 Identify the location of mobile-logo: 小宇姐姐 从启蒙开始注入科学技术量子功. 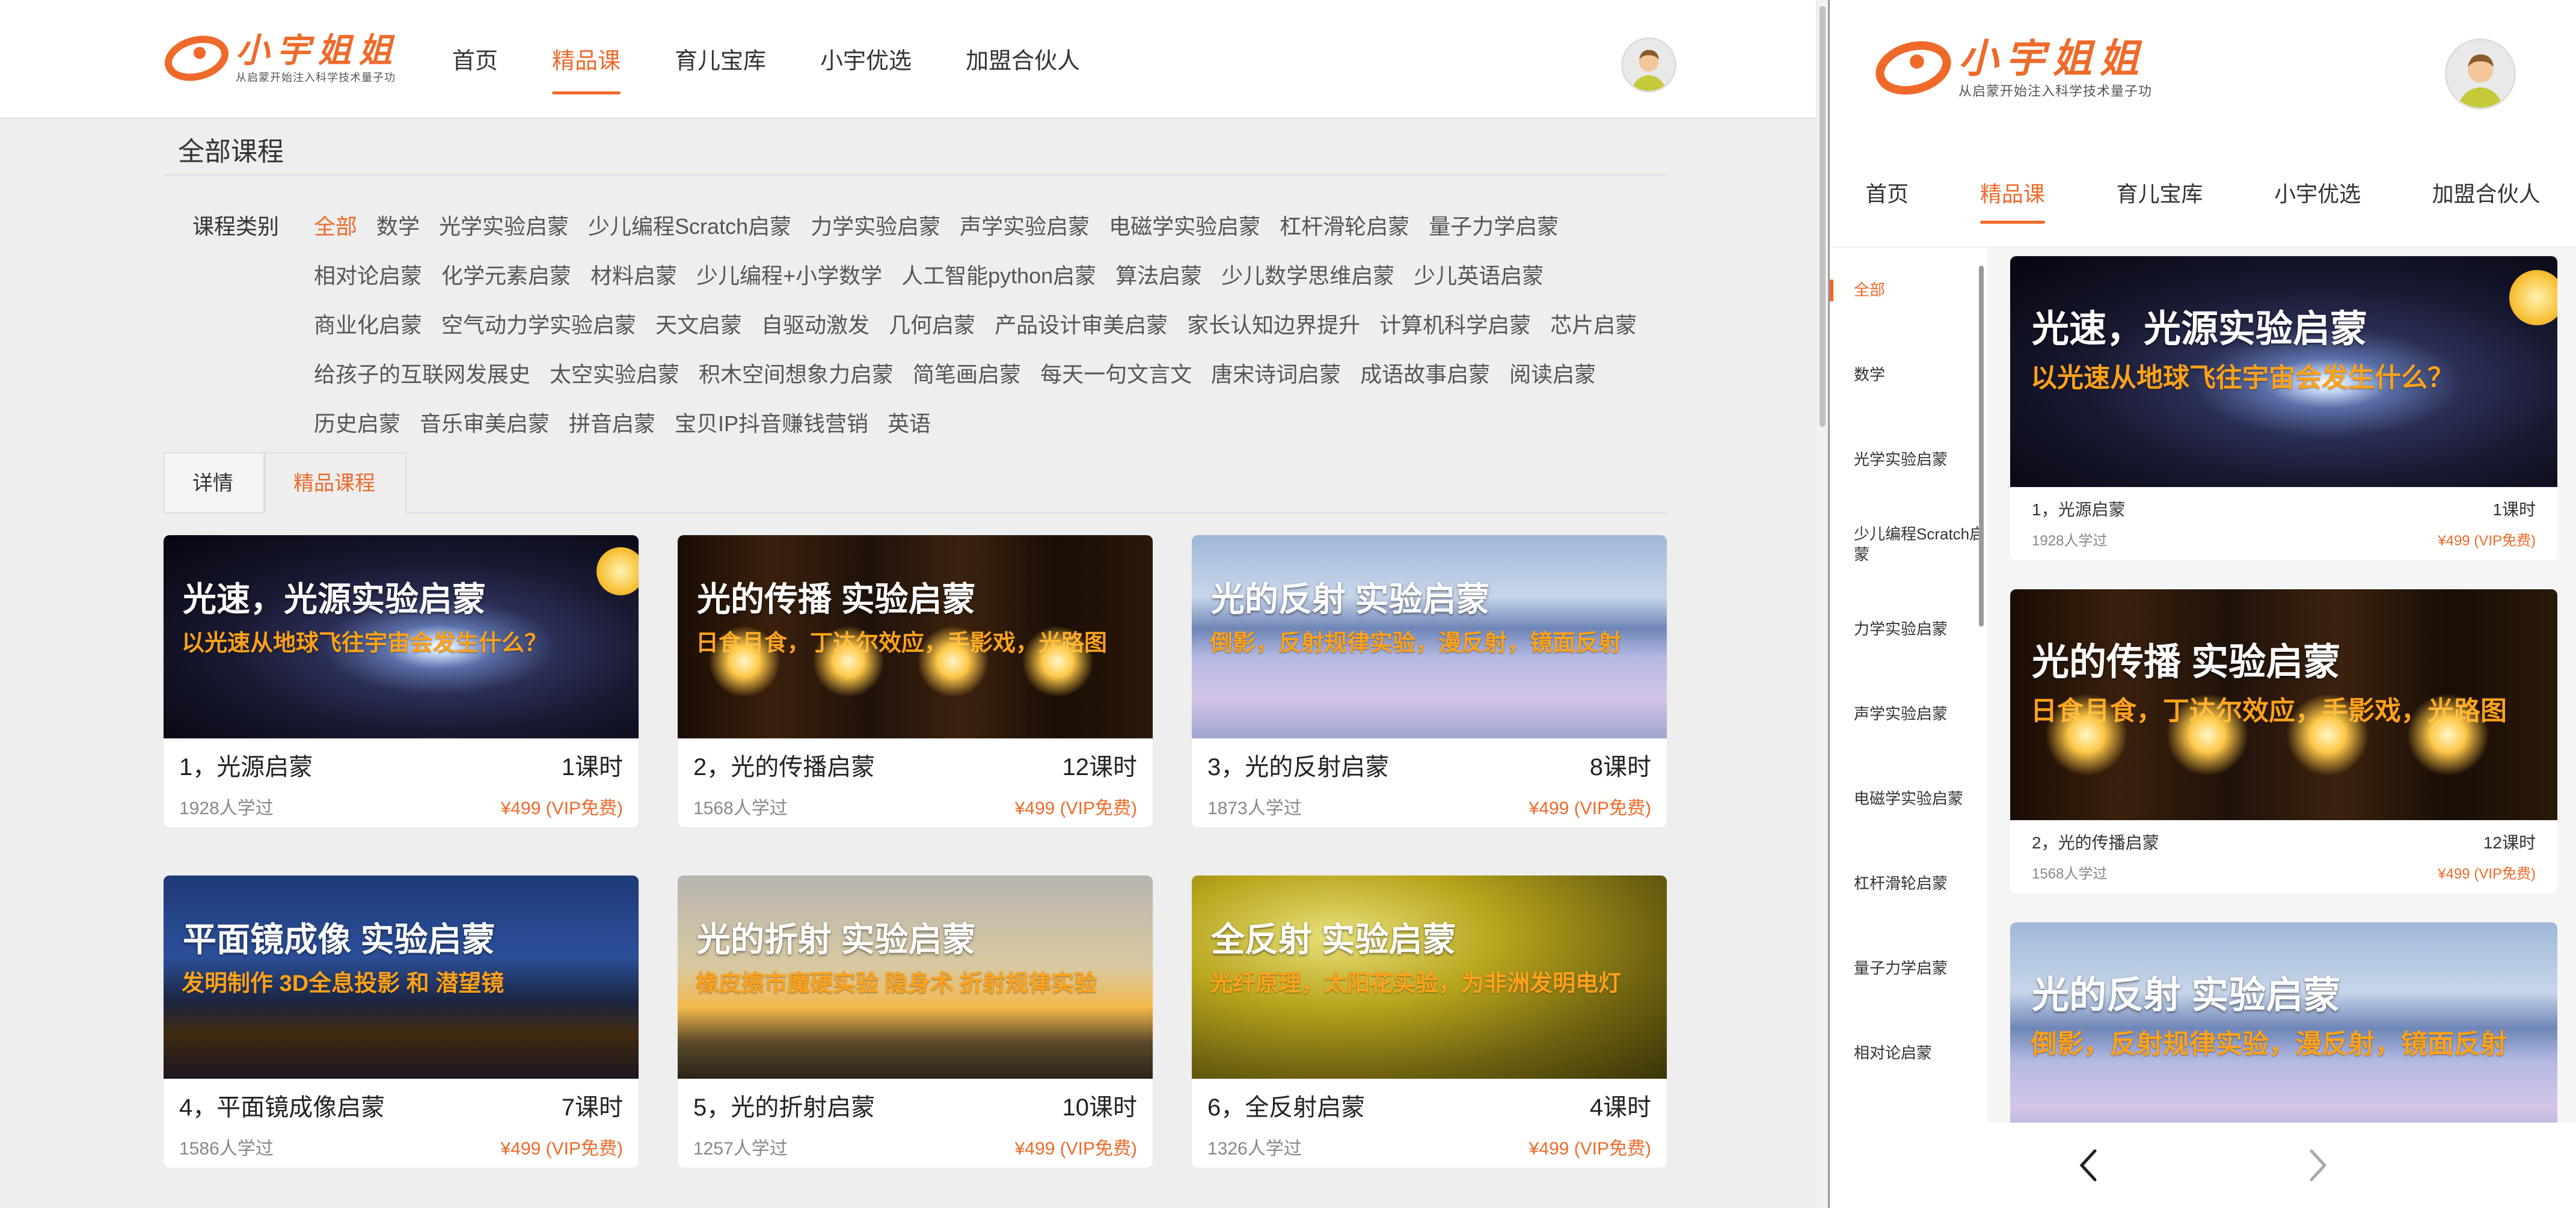
(2013, 68).